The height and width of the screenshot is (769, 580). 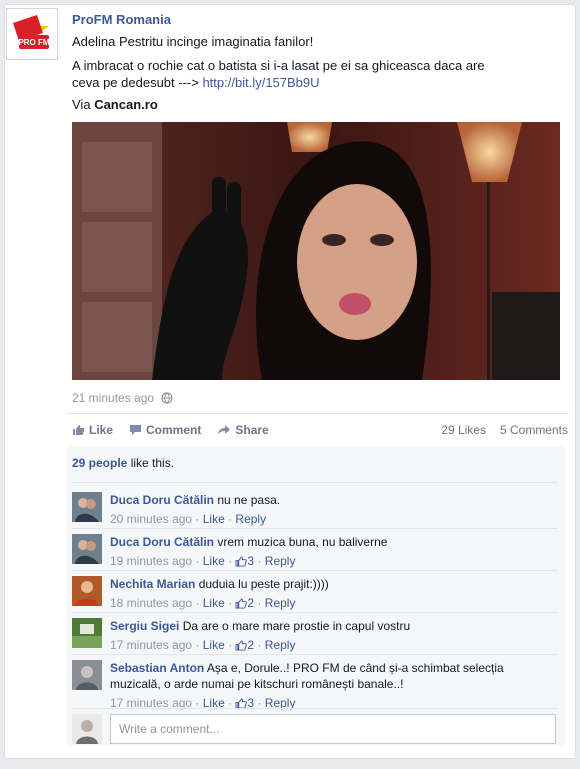 I want to click on comment-likes: 3, so click(x=244, y=561).